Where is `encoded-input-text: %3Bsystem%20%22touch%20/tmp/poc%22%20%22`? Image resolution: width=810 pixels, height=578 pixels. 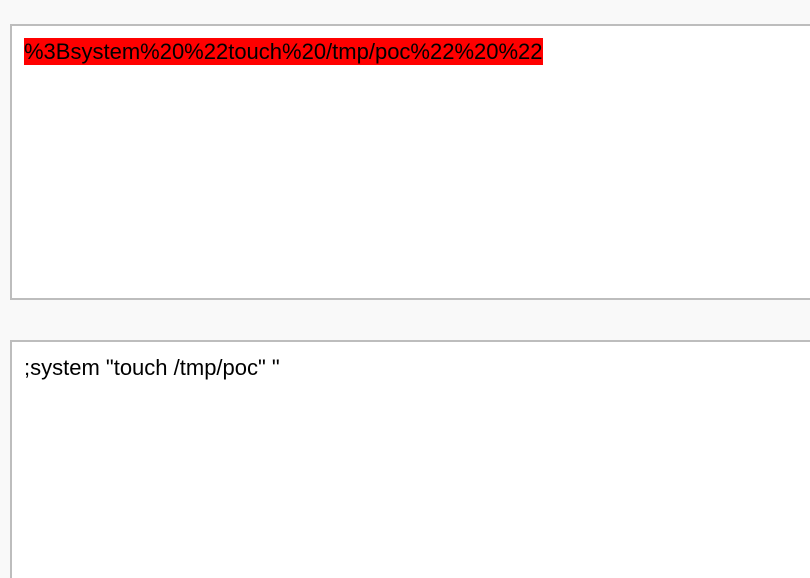
encoded-input-text: %3Bsystem%20%22touch%20/tmp/poc%22%20%22 is located at coordinates (283, 51).